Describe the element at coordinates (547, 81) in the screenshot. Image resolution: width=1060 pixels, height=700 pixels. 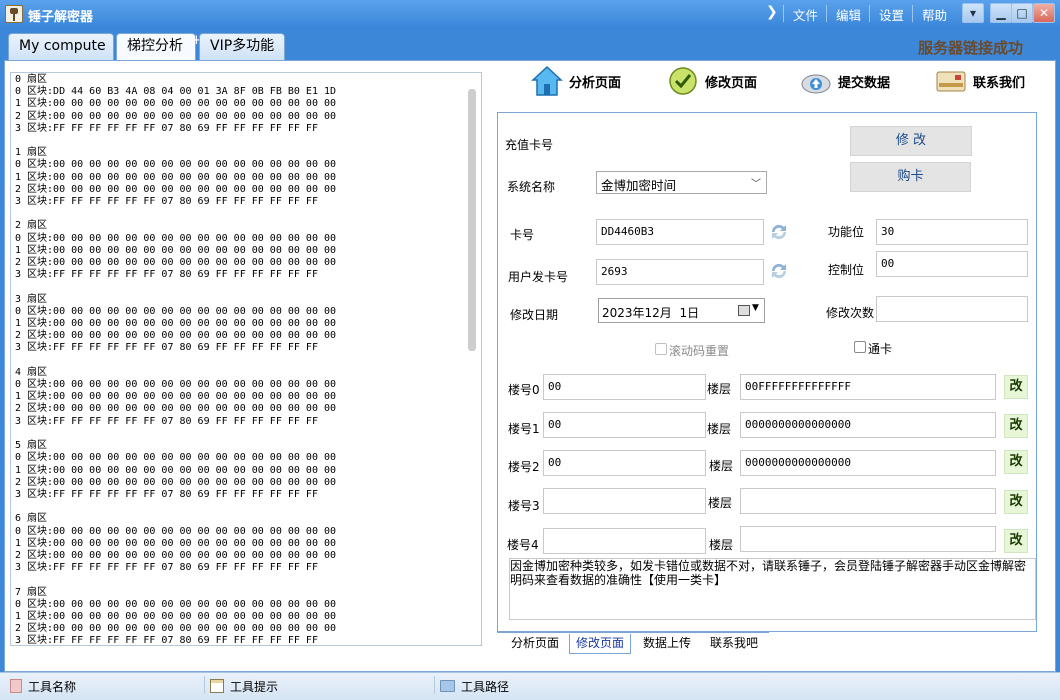
I see `home-icon` at that location.